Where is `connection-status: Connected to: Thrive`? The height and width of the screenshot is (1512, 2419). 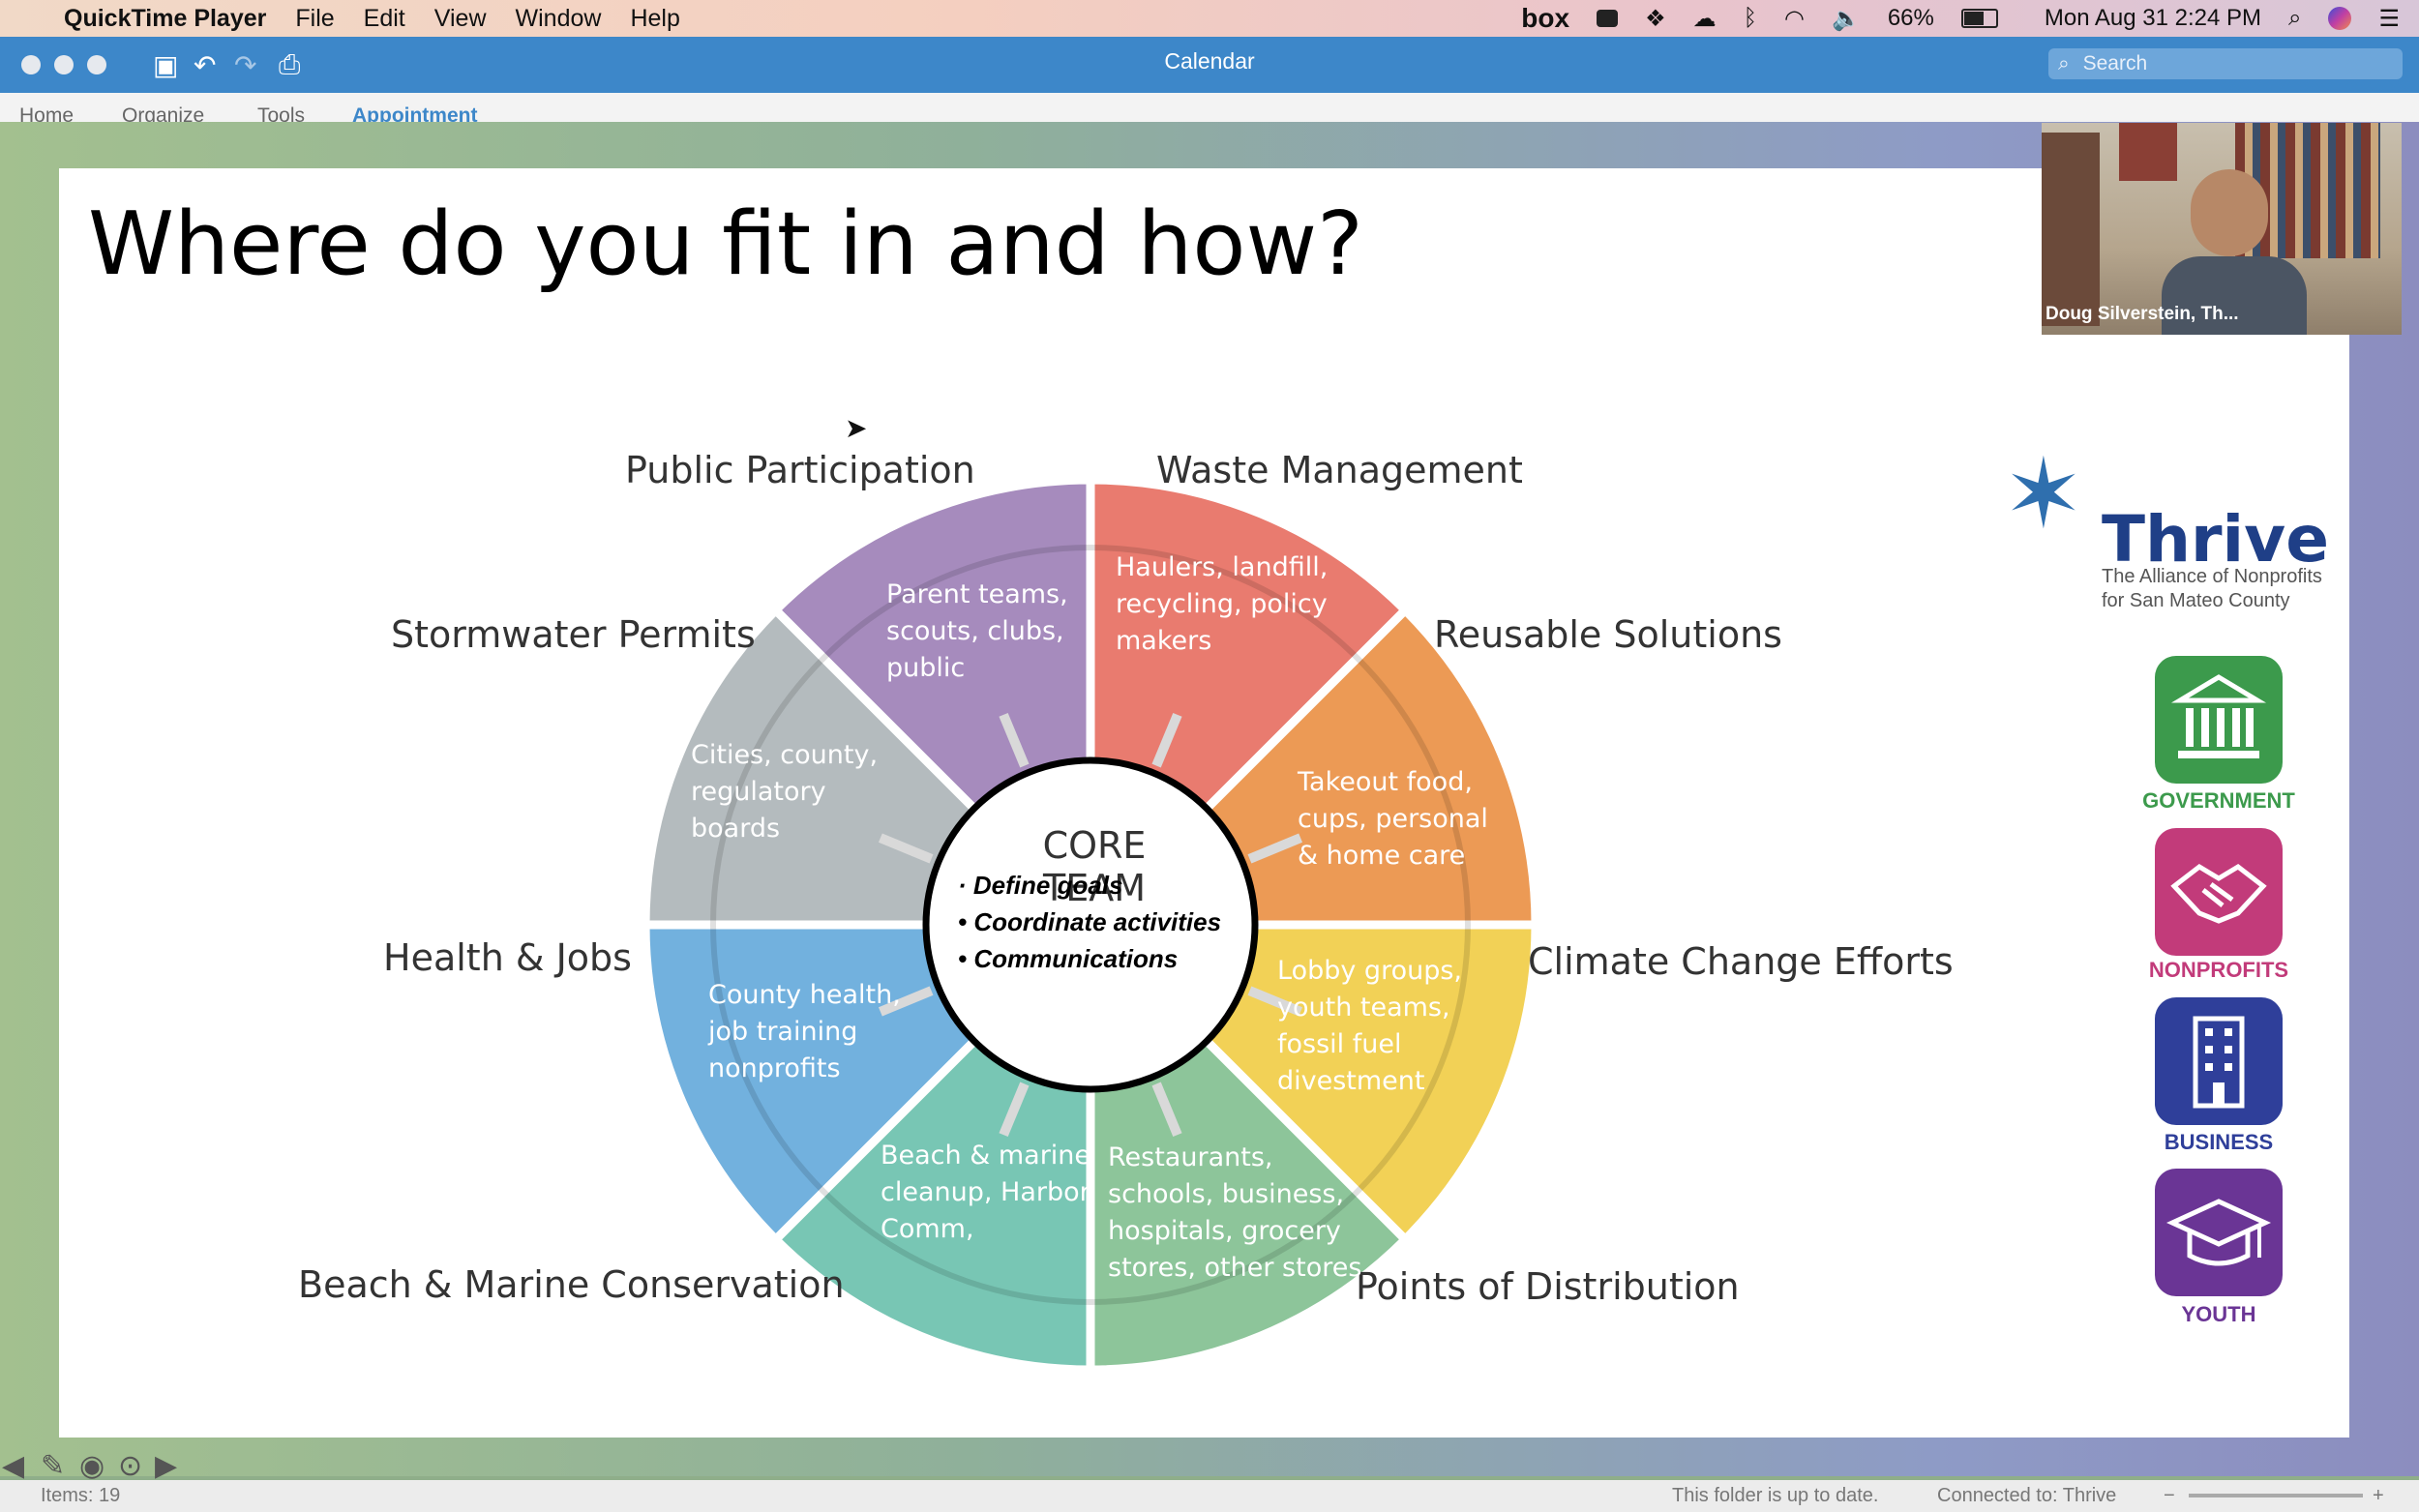 connection-status: Connected to: Thrive is located at coordinates (2027, 1495).